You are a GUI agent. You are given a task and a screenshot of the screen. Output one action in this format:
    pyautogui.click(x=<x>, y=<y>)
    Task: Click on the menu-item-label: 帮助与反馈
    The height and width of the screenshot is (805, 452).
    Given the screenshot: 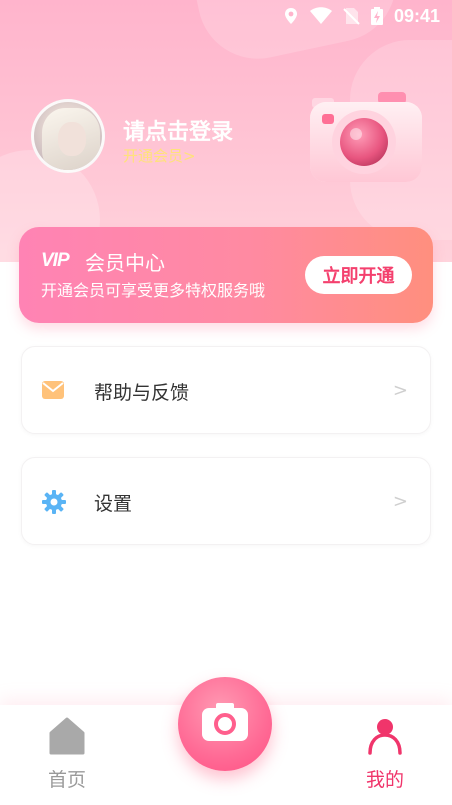 What is the action you would take?
    pyautogui.click(x=142, y=393)
    